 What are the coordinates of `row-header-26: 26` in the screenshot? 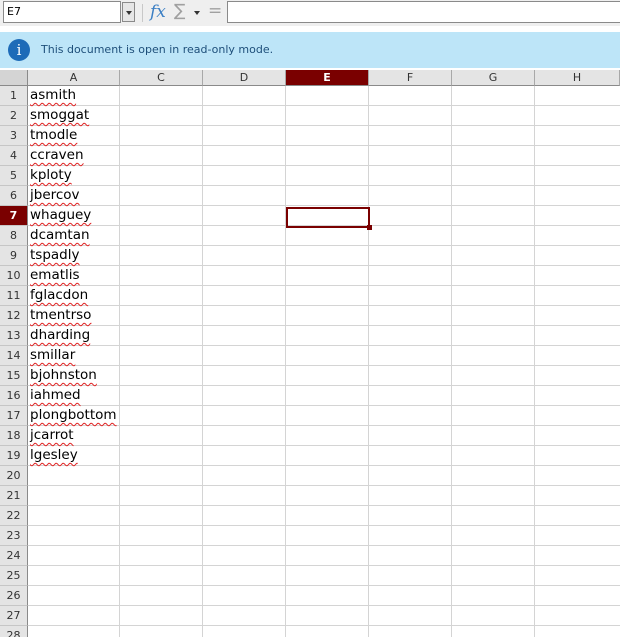 It's located at (14, 596).